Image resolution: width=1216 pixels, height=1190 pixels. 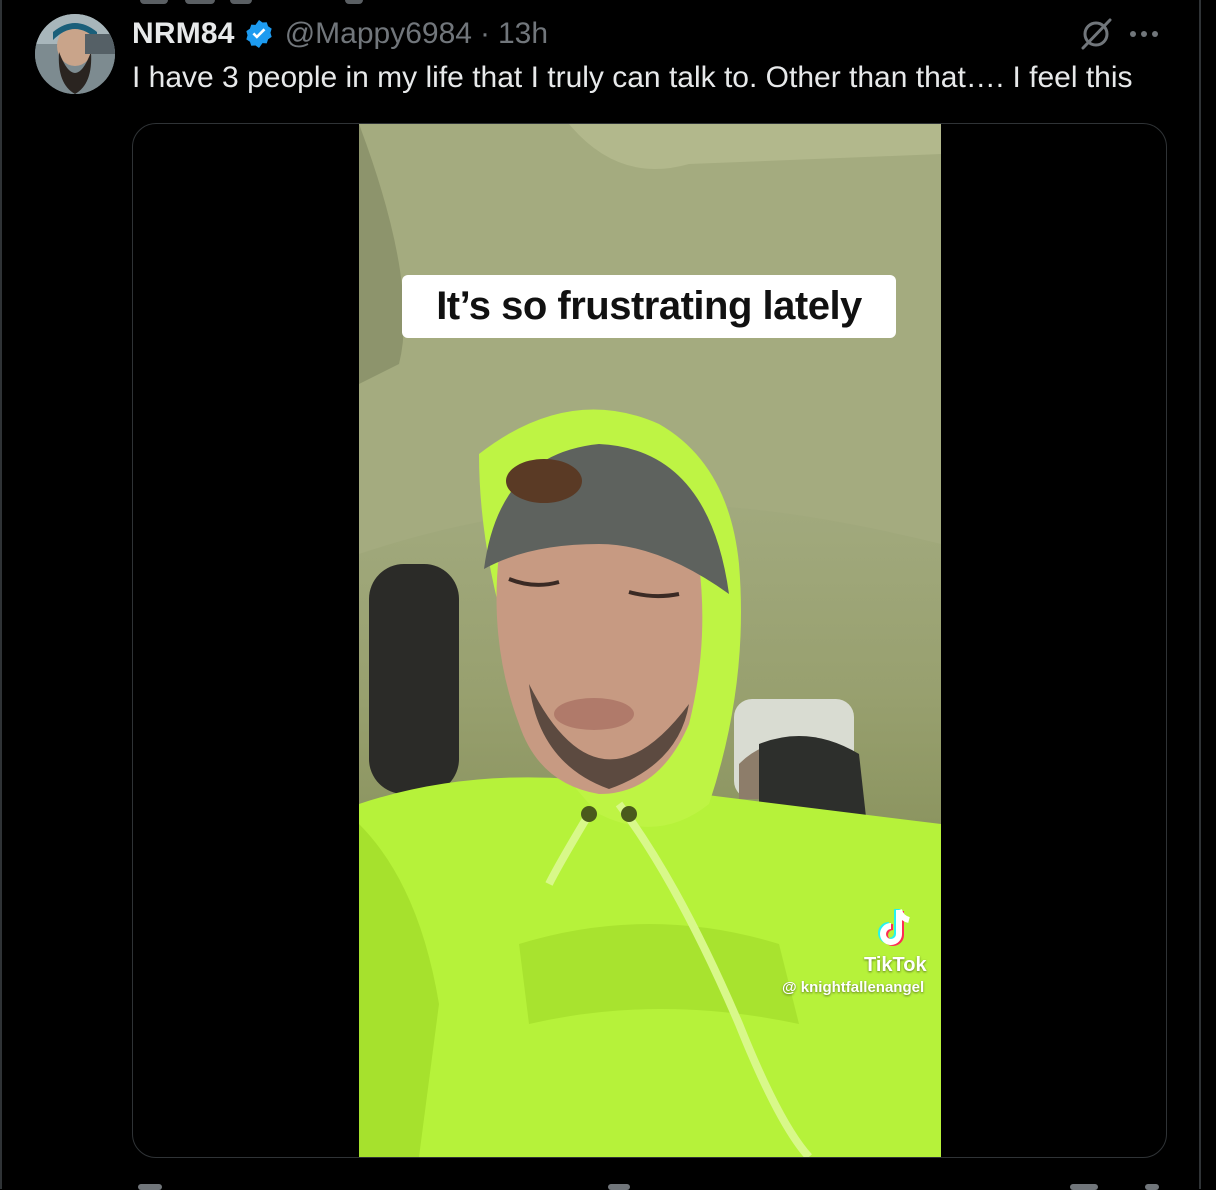 What do you see at coordinates (183, 34) in the screenshot?
I see `display-name: NRM84` at bounding box center [183, 34].